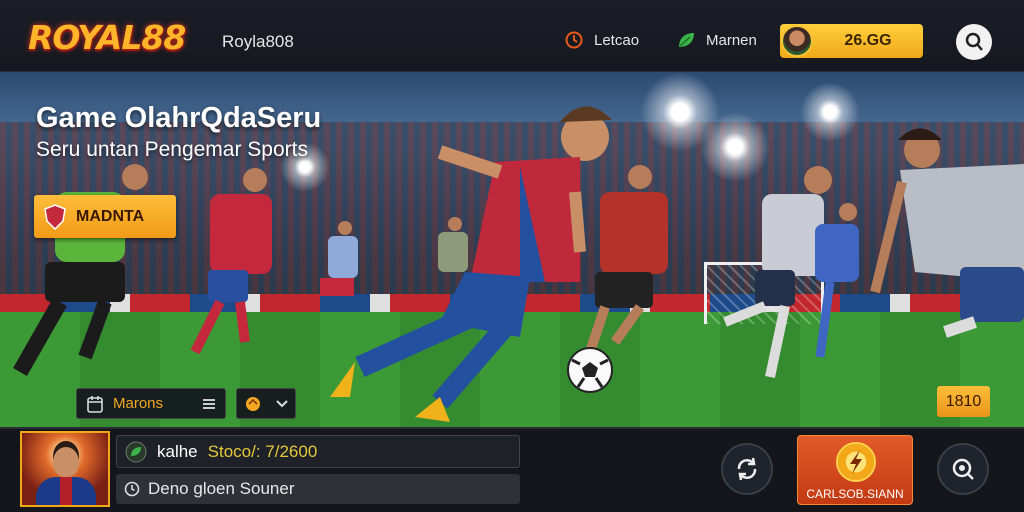  I want to click on search-button, so click(974, 42).